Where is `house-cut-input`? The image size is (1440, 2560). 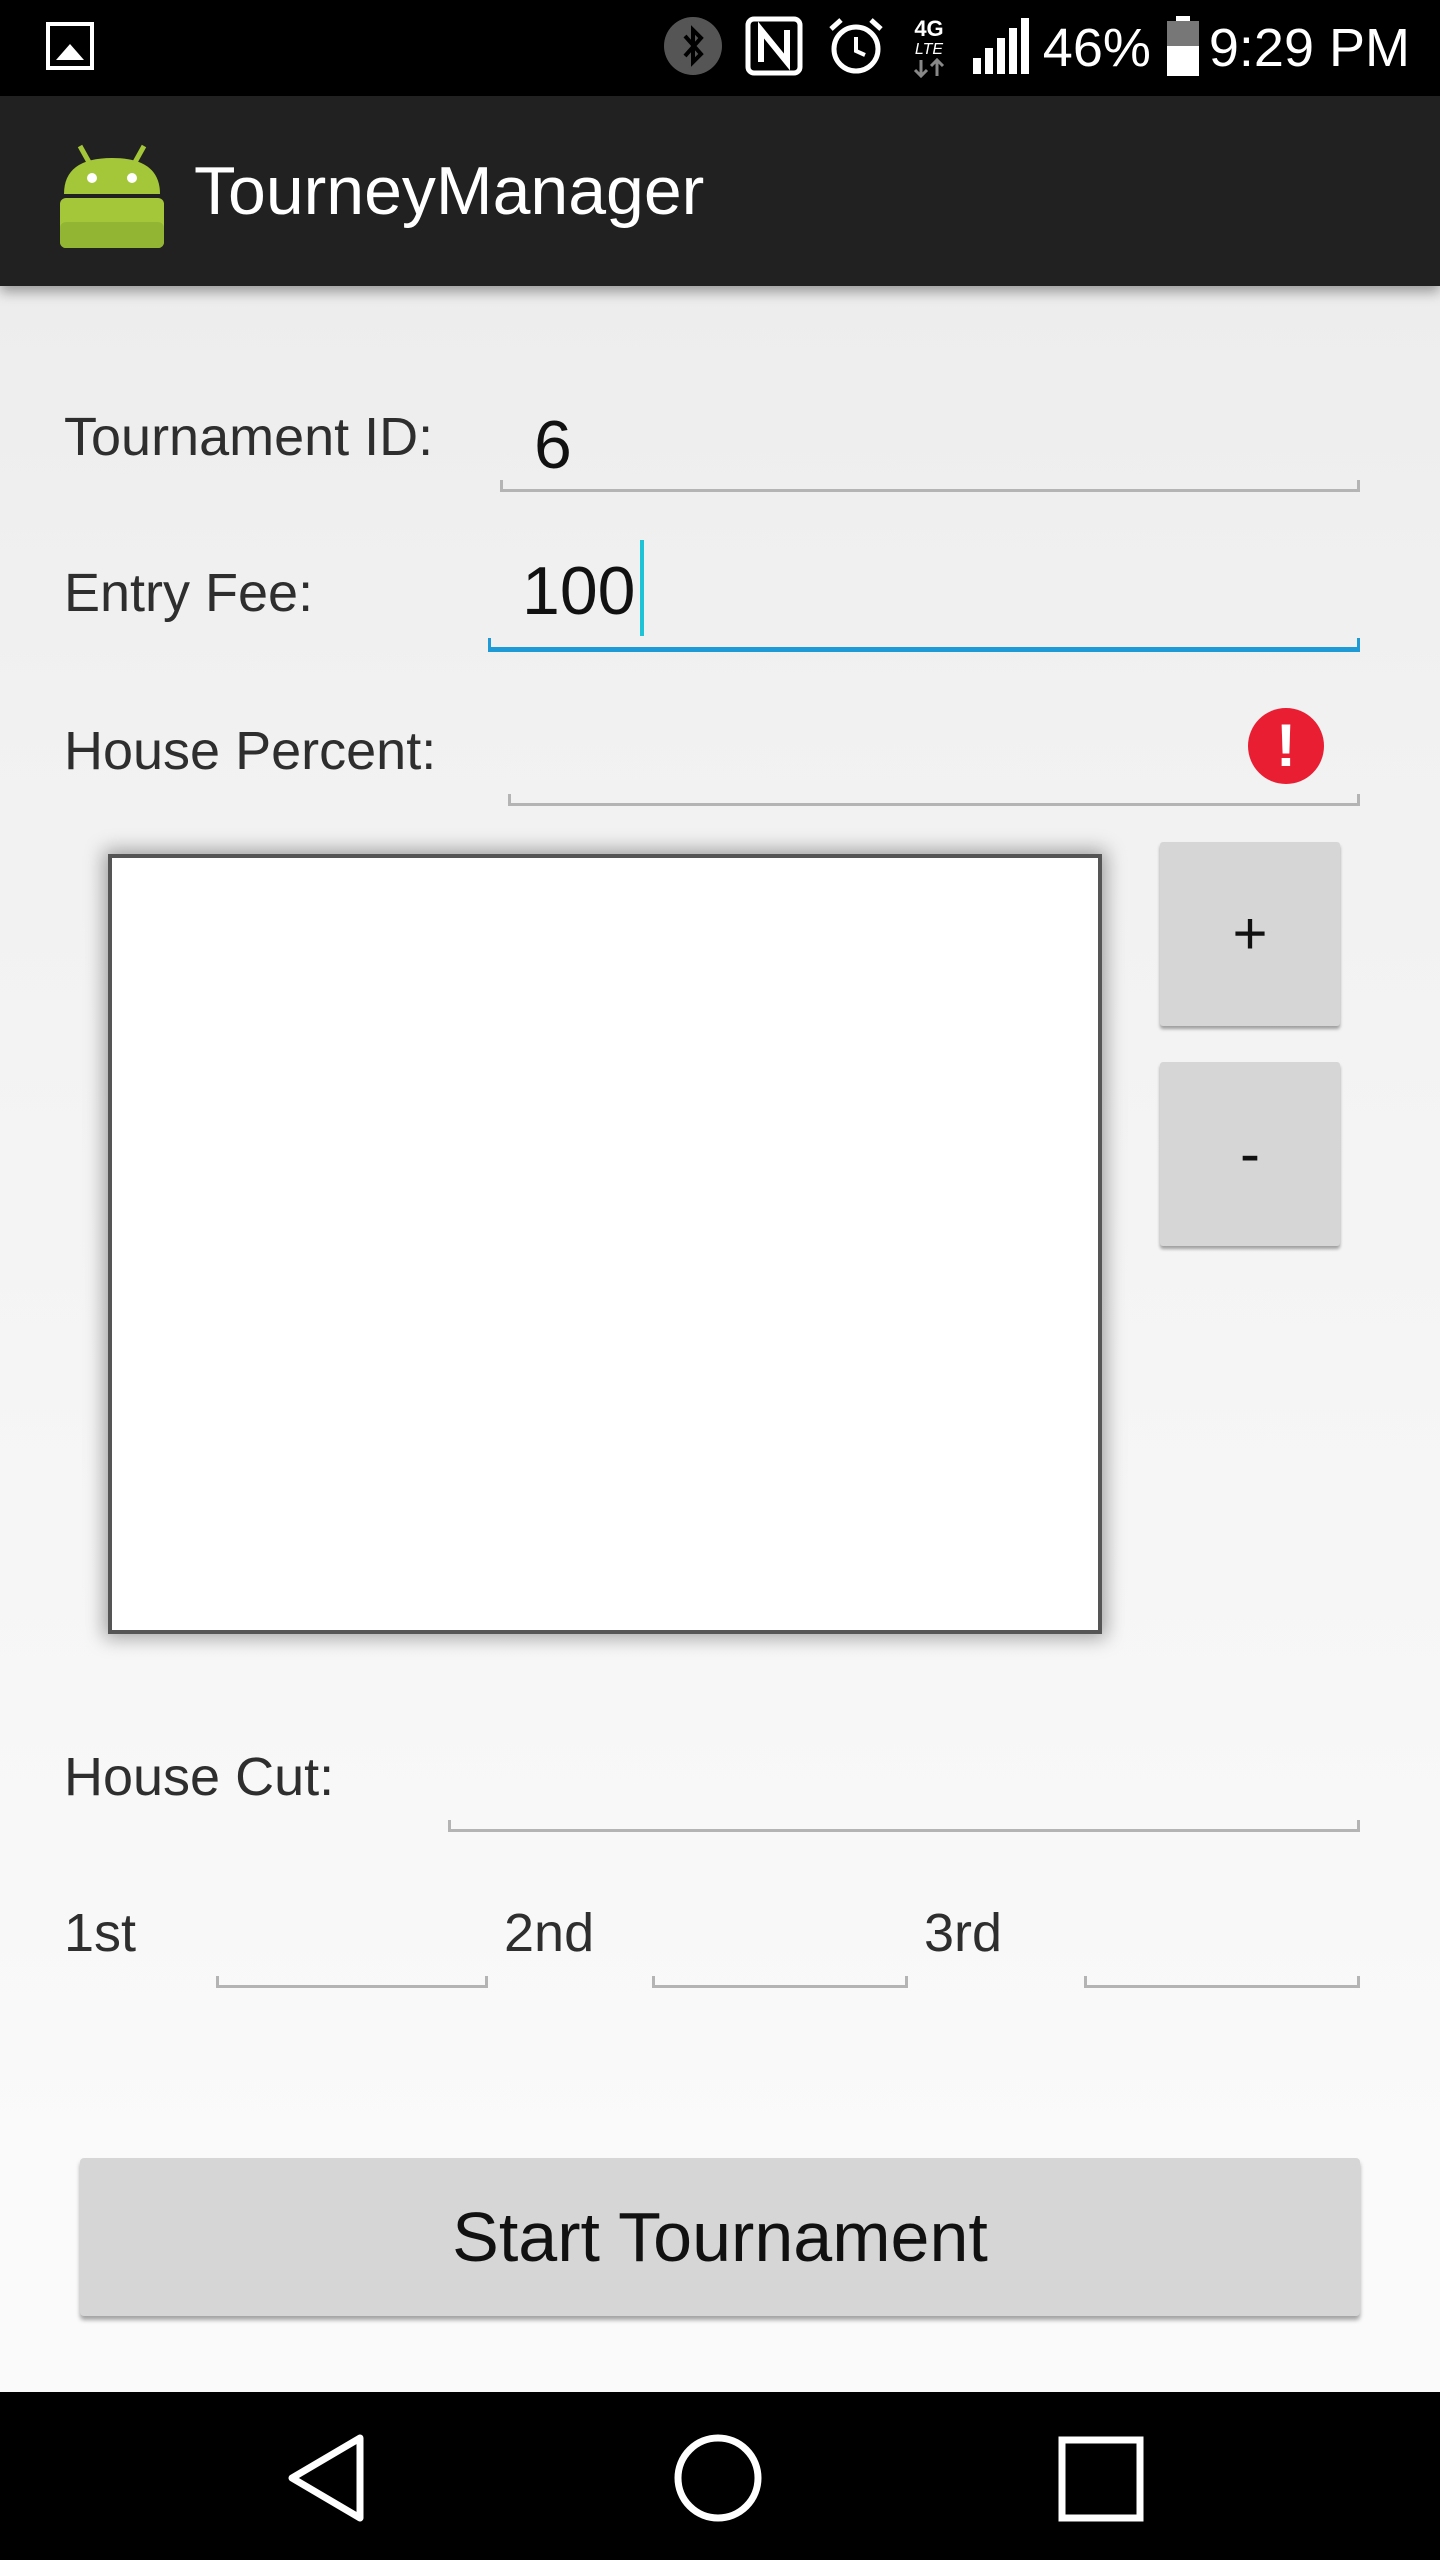
house-cut-input is located at coordinates (904, 1784).